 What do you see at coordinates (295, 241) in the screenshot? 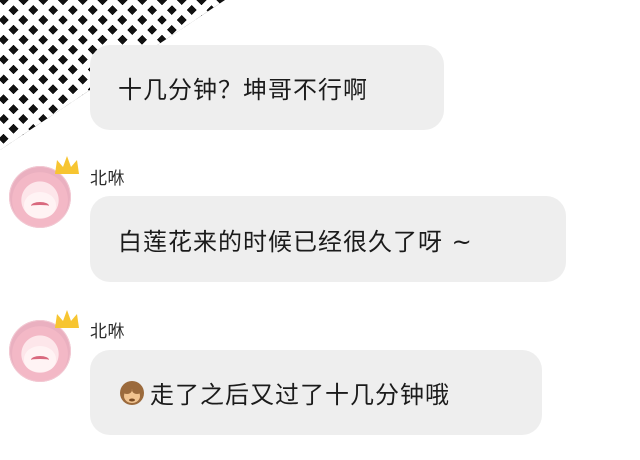
I see `message-text-2: 白莲花来的时候已经很久了呀 ~` at bounding box center [295, 241].